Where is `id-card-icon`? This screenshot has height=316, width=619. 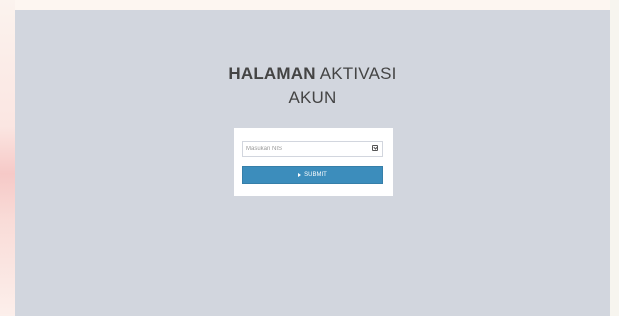
id-card-icon is located at coordinates (375, 148).